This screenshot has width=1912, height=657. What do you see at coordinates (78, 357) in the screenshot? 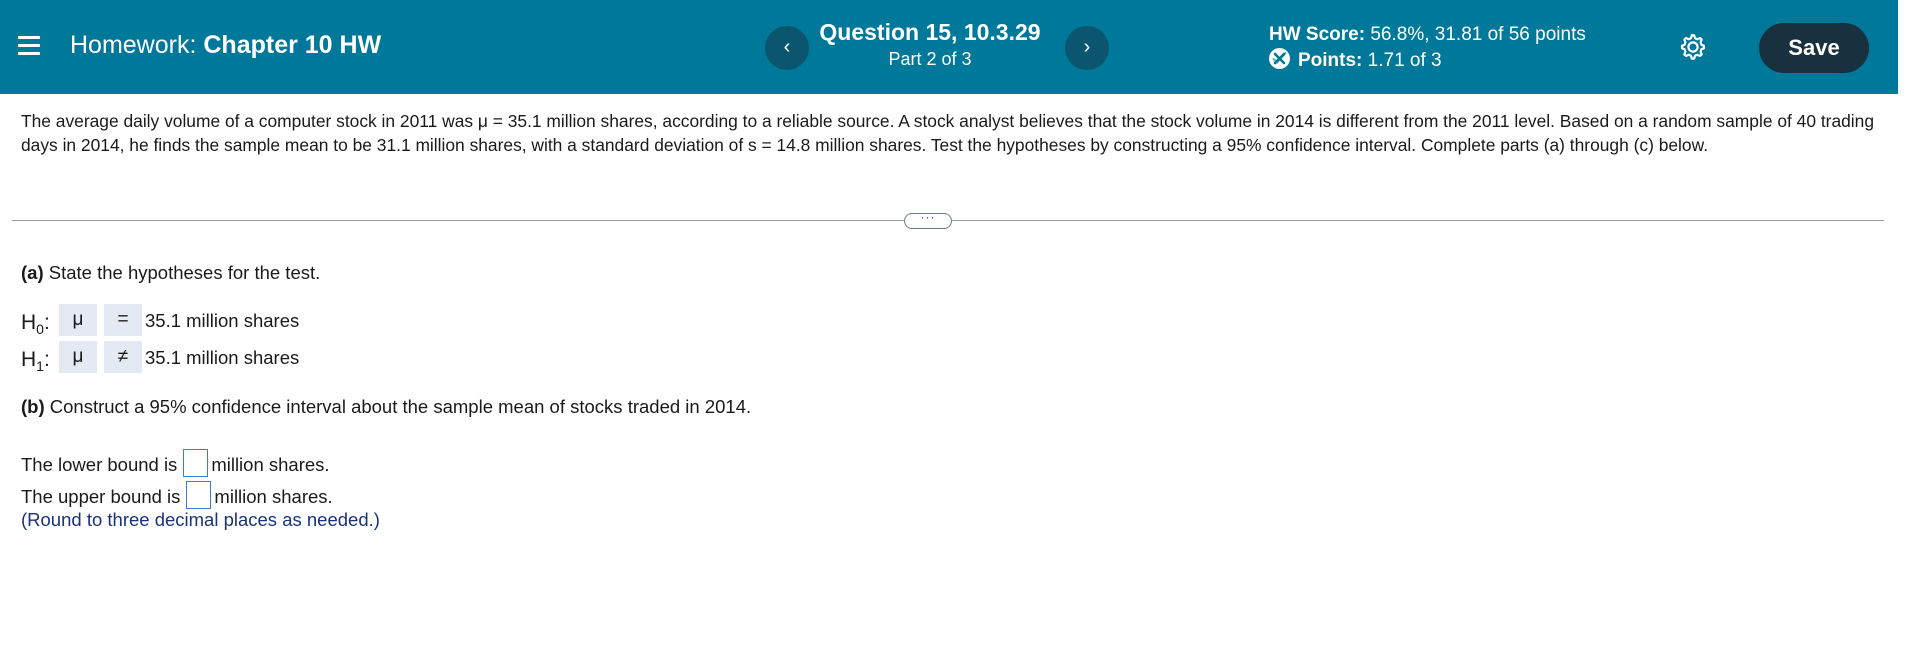
I see `h1-parameter-select: μ` at bounding box center [78, 357].